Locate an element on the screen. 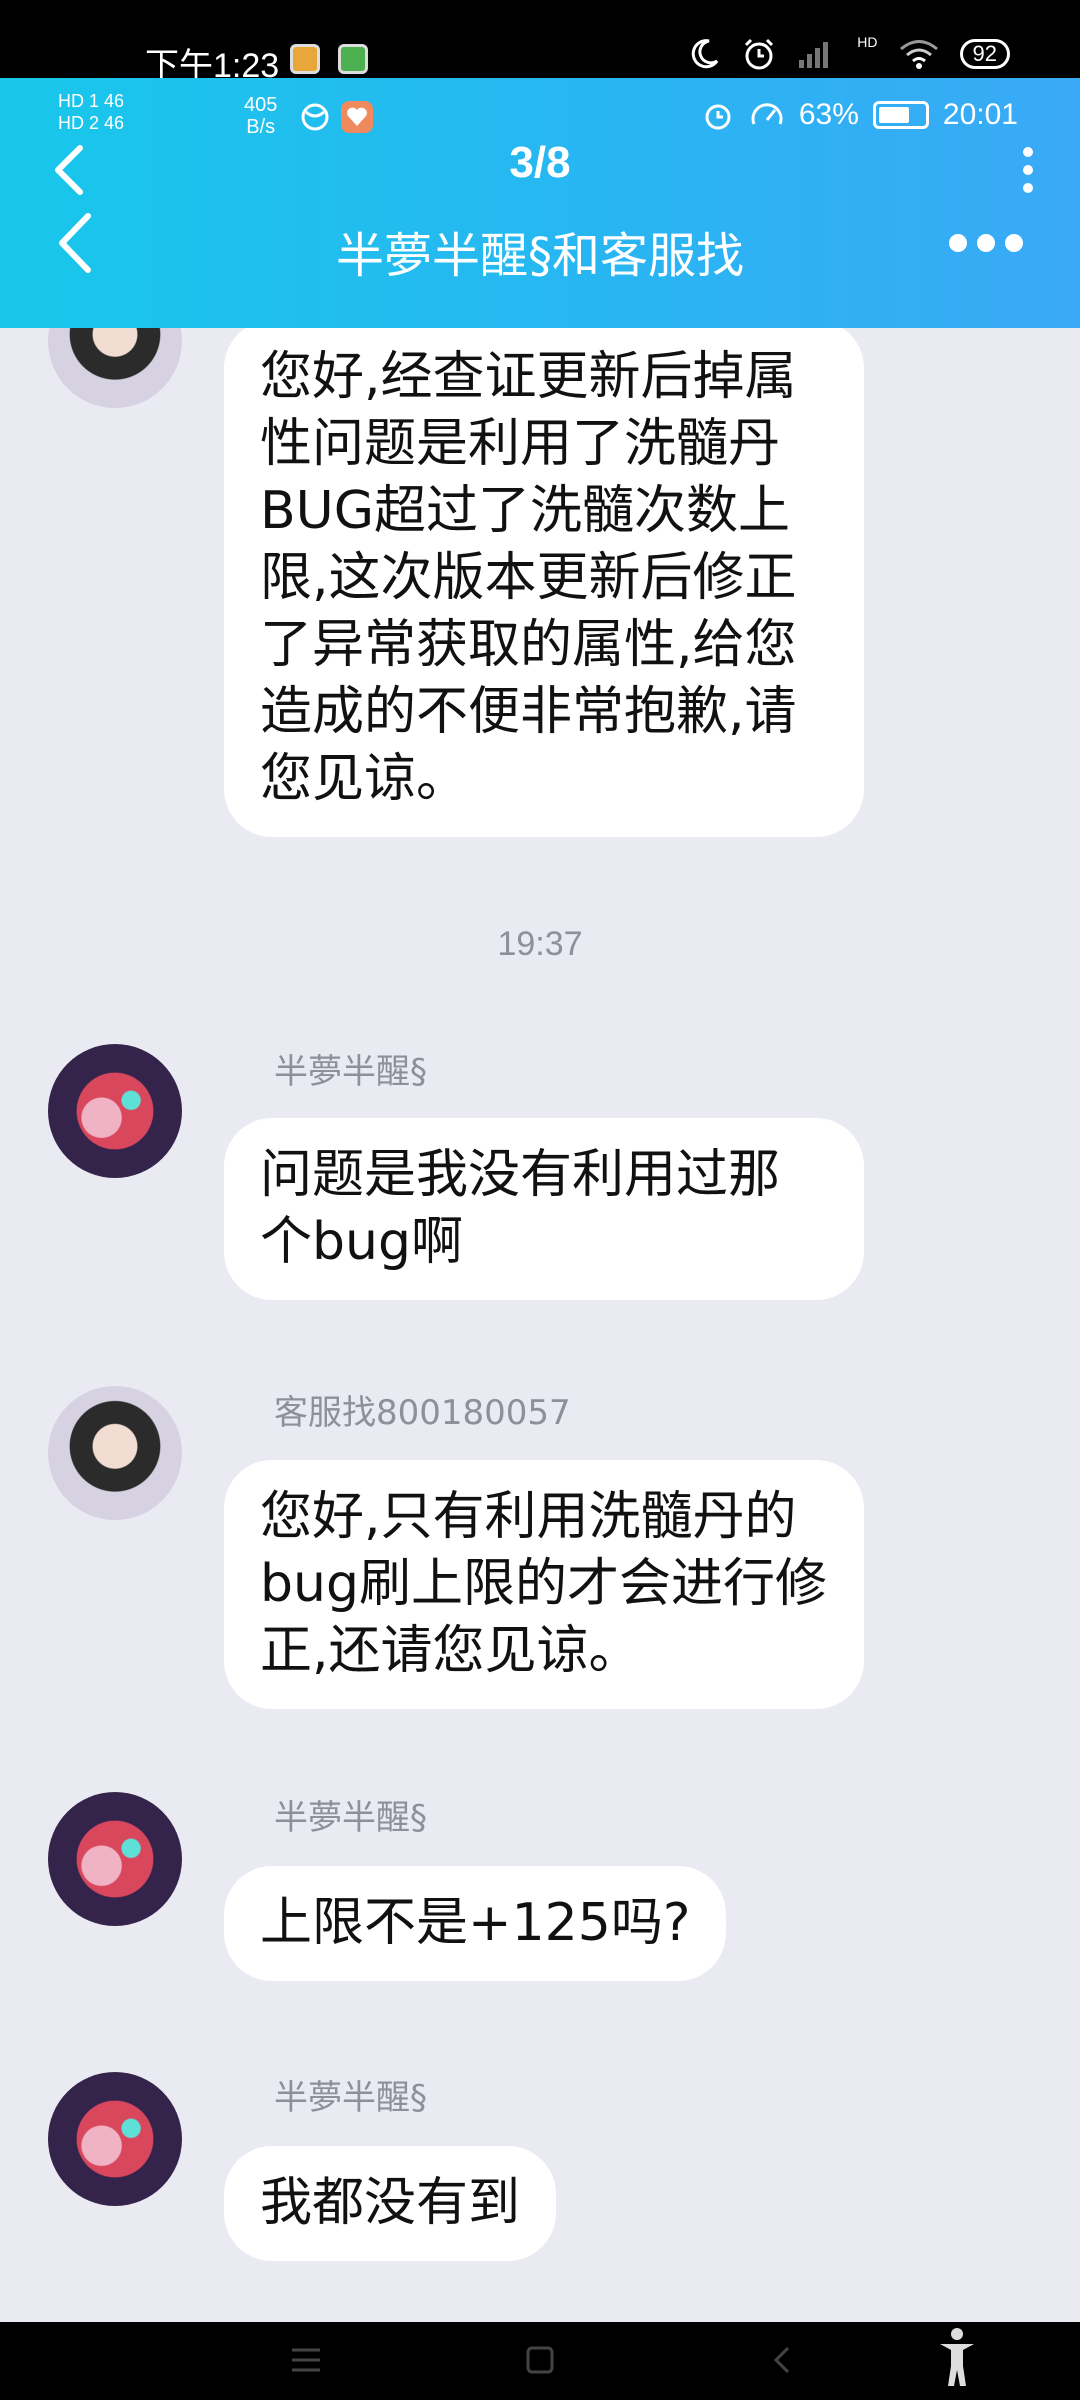  outer-battery: 92 is located at coordinates (984, 54).